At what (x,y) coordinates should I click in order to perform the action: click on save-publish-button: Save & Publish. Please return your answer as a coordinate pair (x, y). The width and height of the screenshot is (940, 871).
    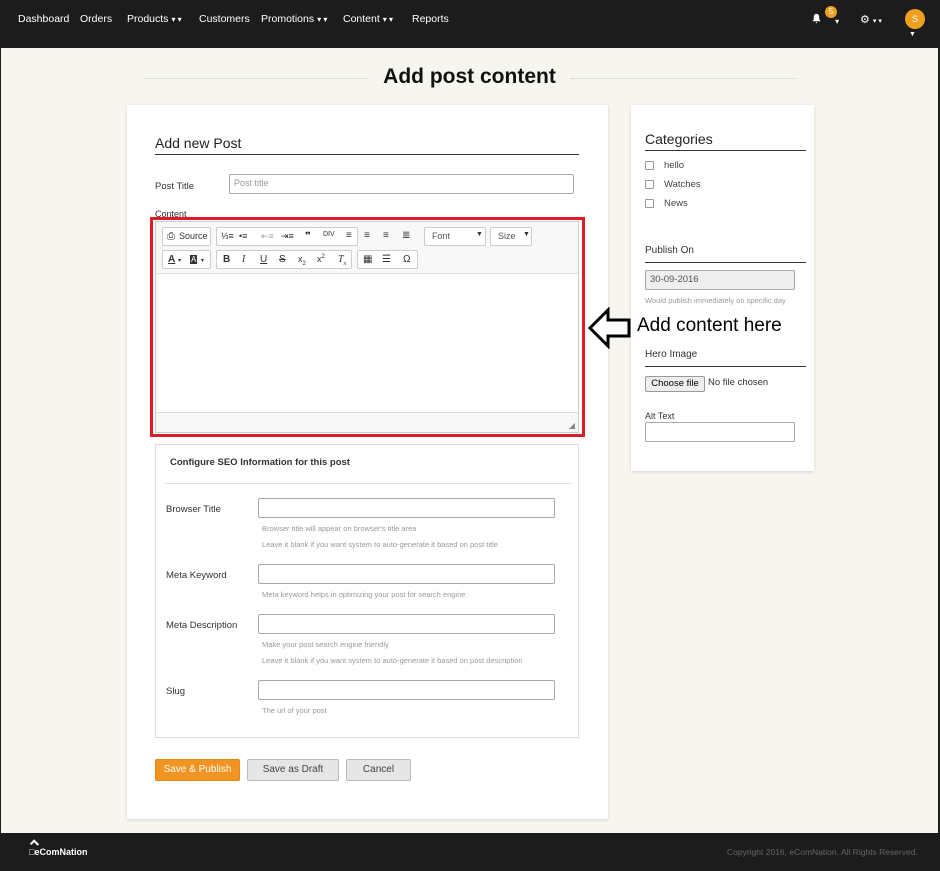
    Looking at the image, I should click on (197, 770).